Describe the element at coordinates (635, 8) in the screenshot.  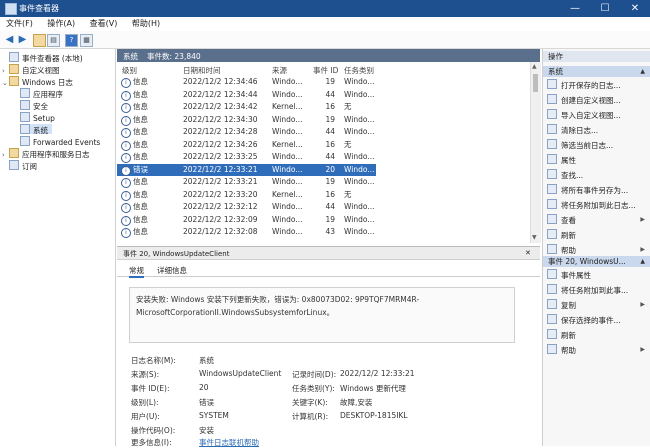
I see `close-button: ✕` at that location.